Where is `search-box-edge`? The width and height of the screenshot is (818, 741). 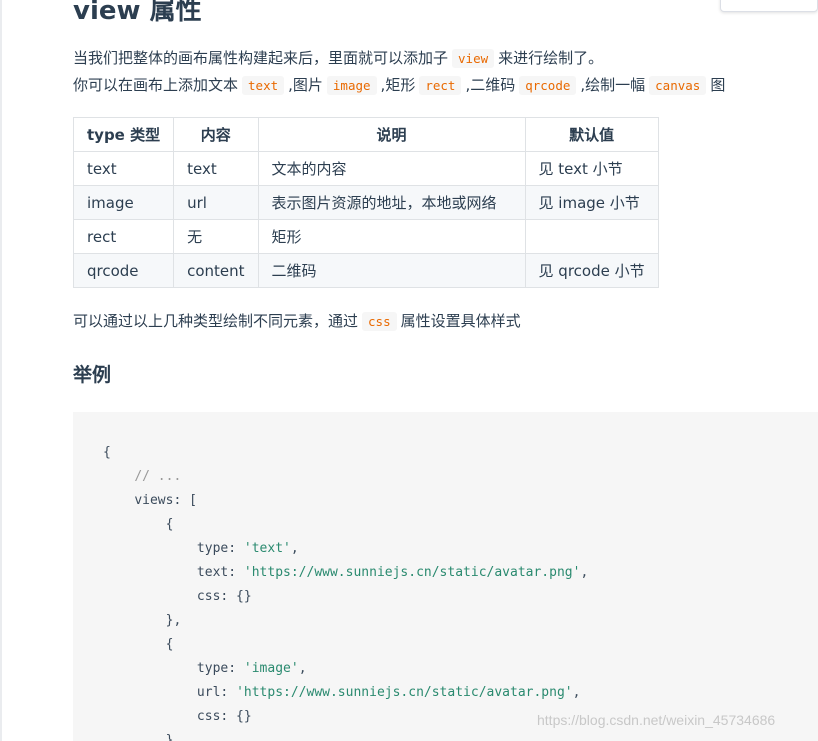 search-box-edge is located at coordinates (769, 6).